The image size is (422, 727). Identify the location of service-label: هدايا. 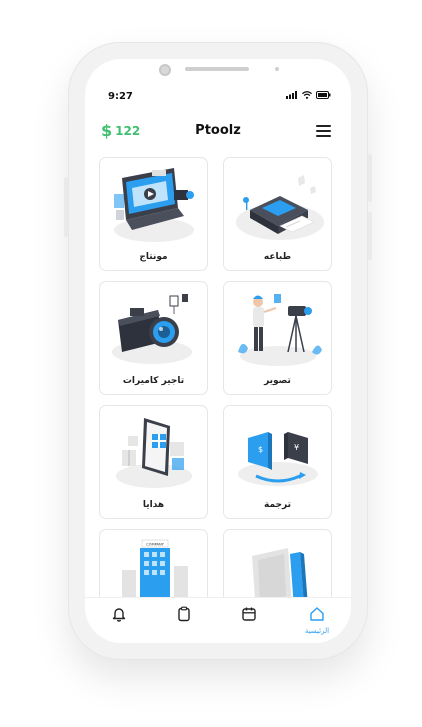
(153, 505).